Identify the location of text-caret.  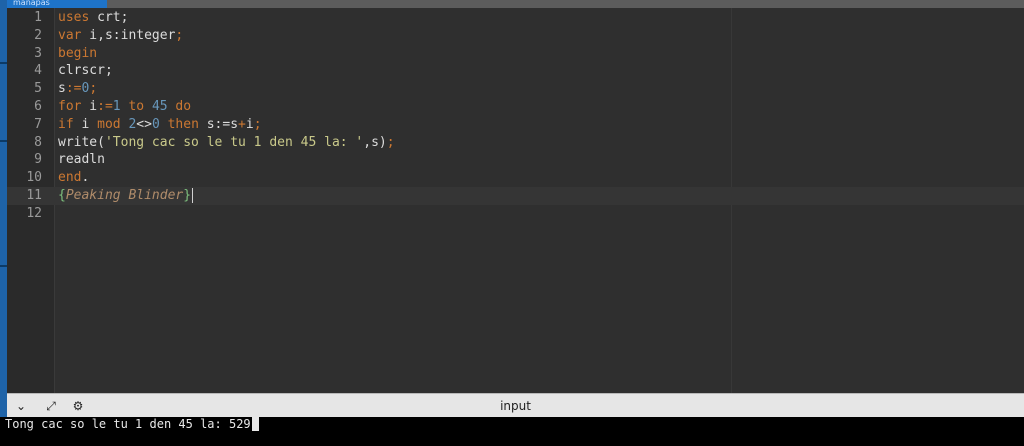
(193, 195).